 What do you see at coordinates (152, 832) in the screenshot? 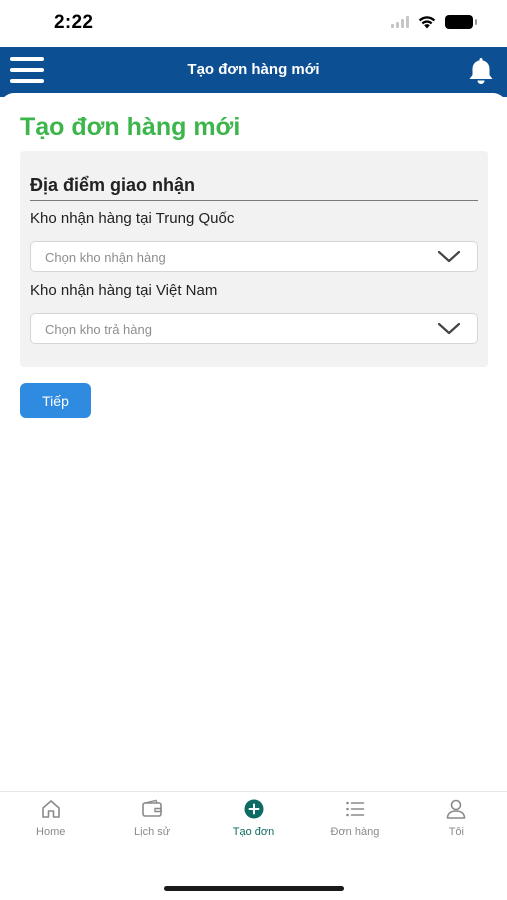
I see `tab-history-label: Lịch sử` at bounding box center [152, 832].